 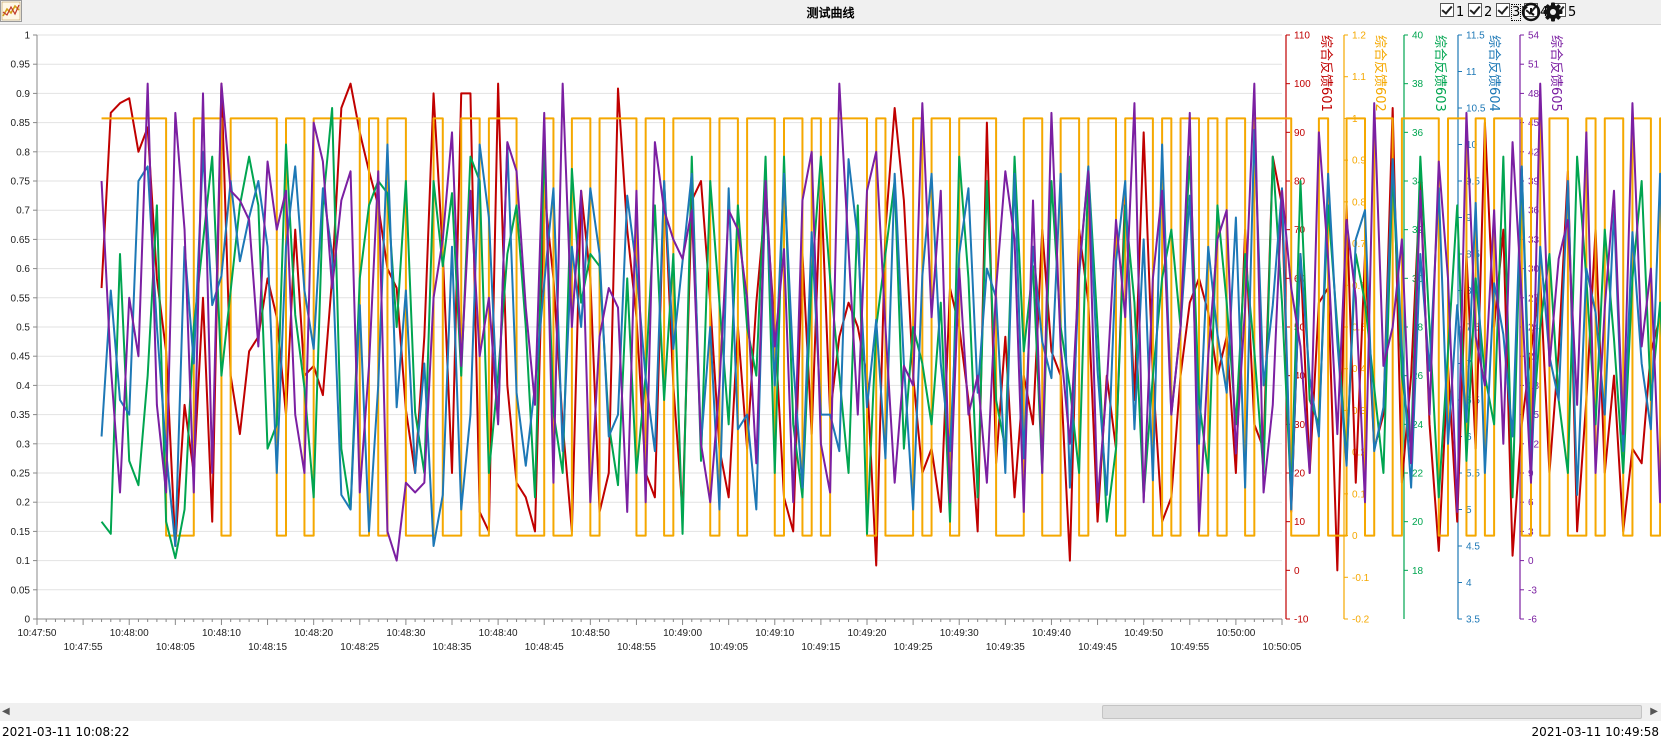 What do you see at coordinates (1300, 133) in the screenshot?
I see `right-axis-tick-label: 90` at bounding box center [1300, 133].